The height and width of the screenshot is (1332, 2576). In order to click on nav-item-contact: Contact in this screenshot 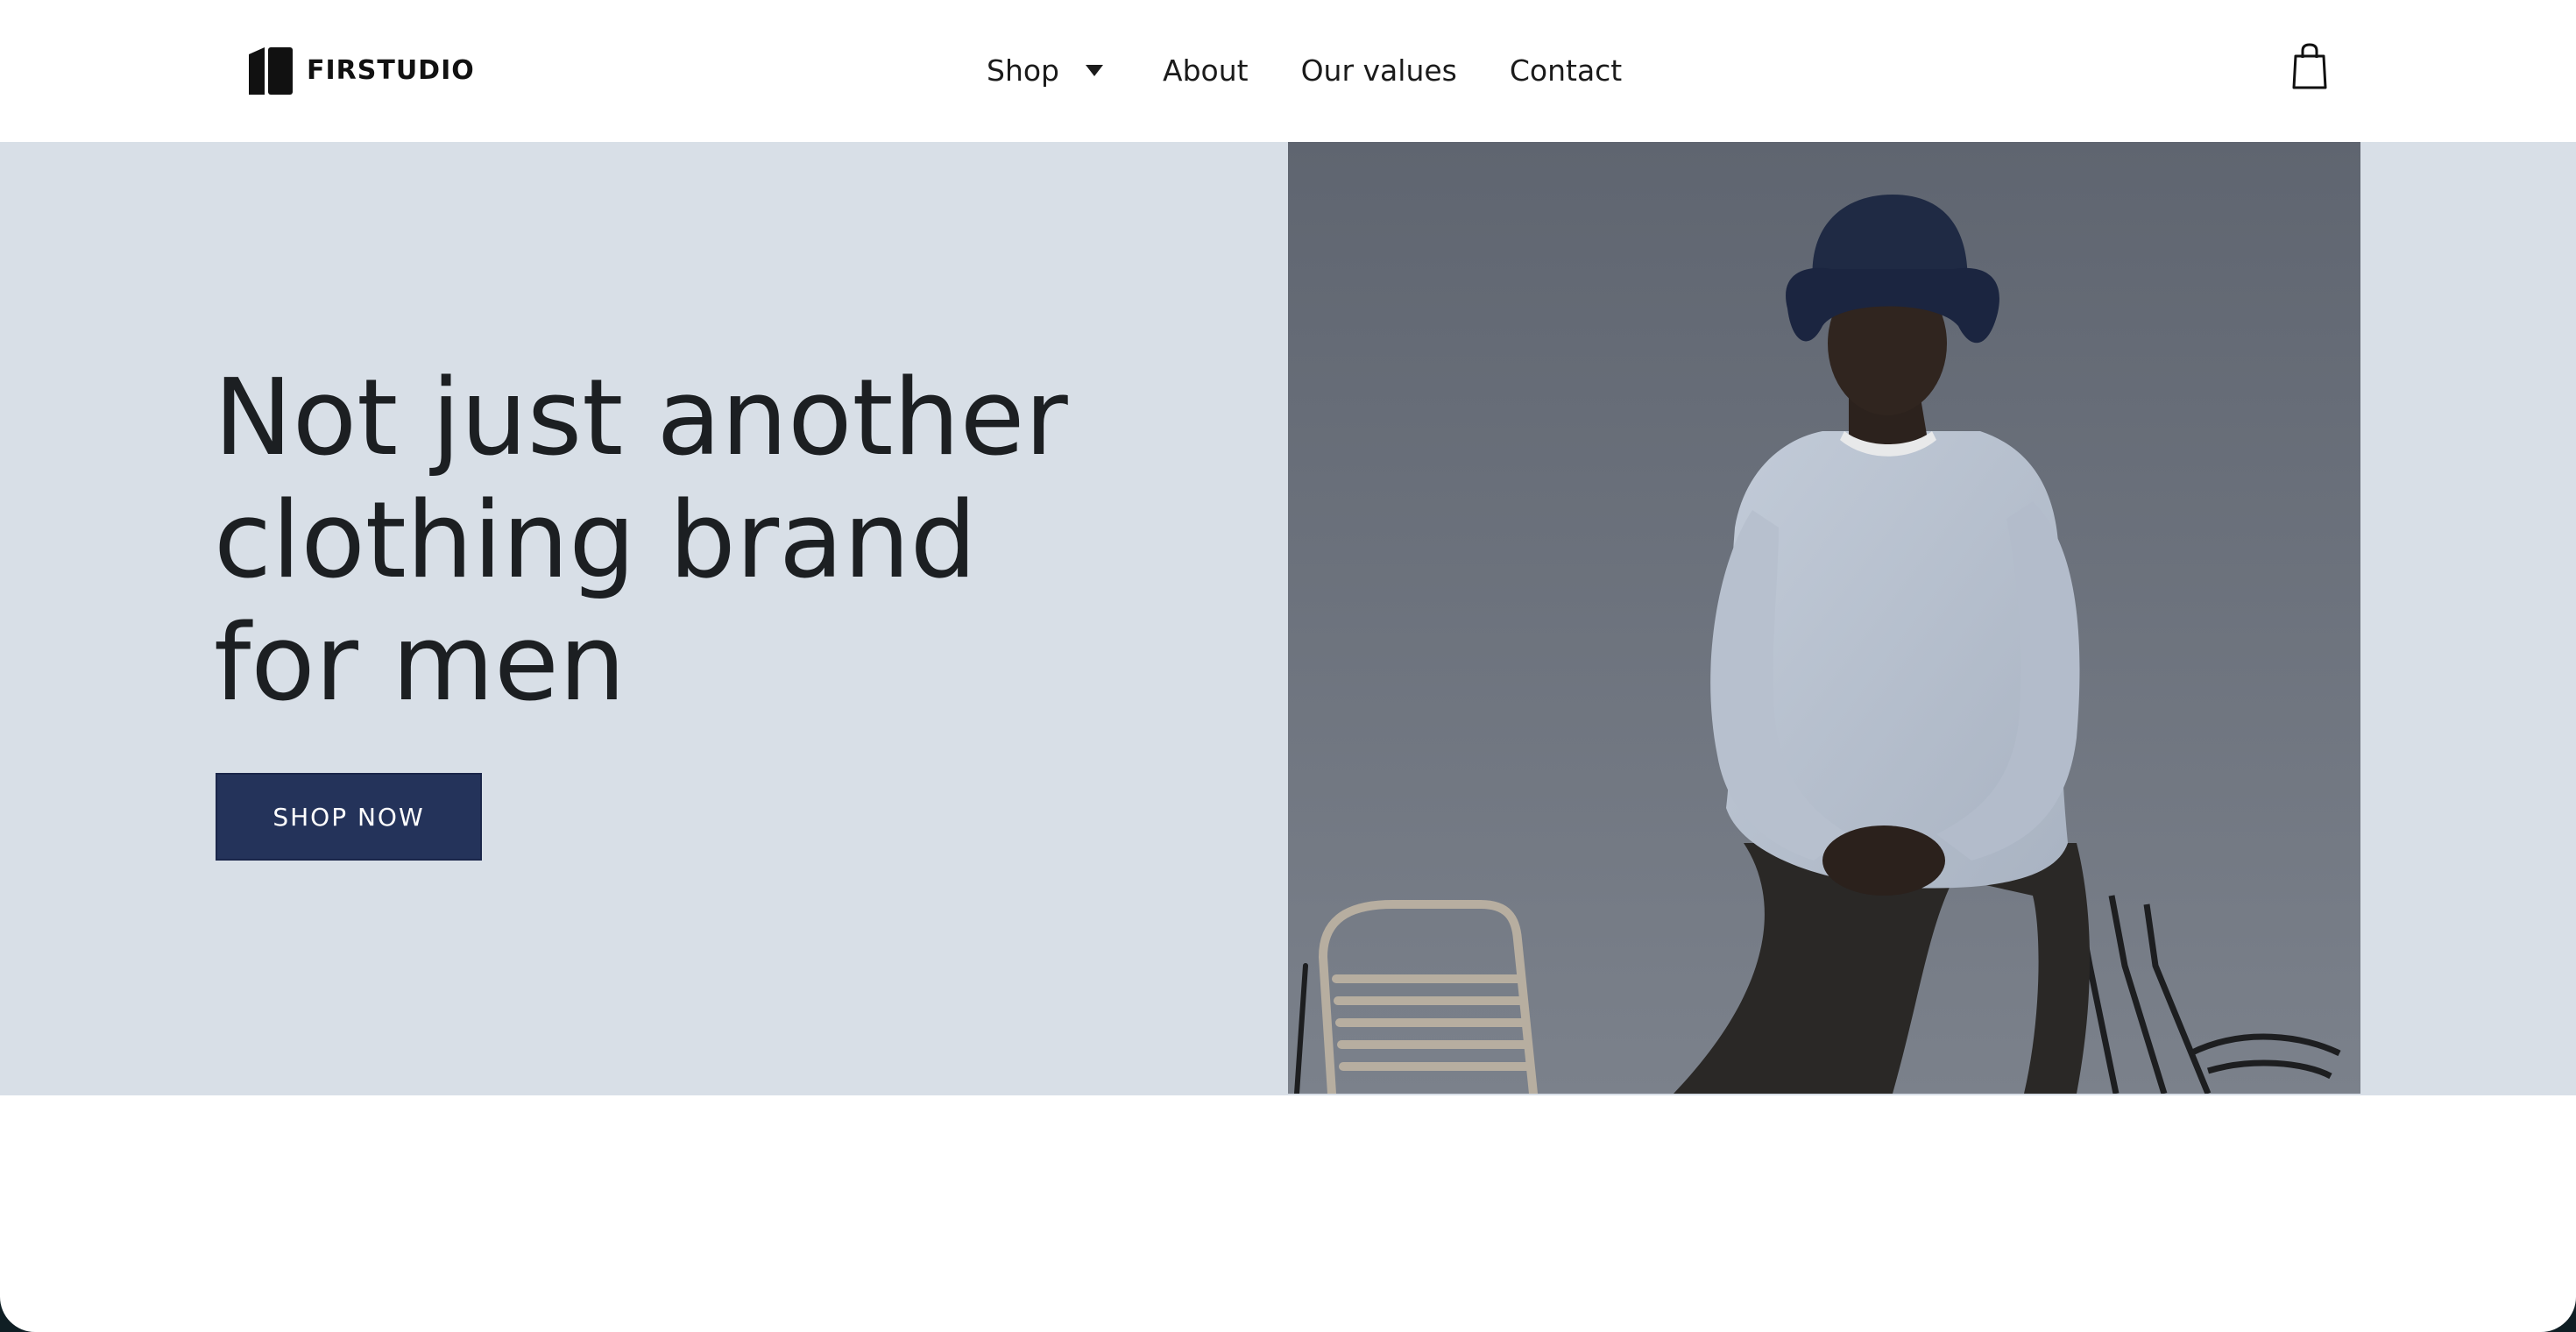, I will do `click(1566, 70)`.